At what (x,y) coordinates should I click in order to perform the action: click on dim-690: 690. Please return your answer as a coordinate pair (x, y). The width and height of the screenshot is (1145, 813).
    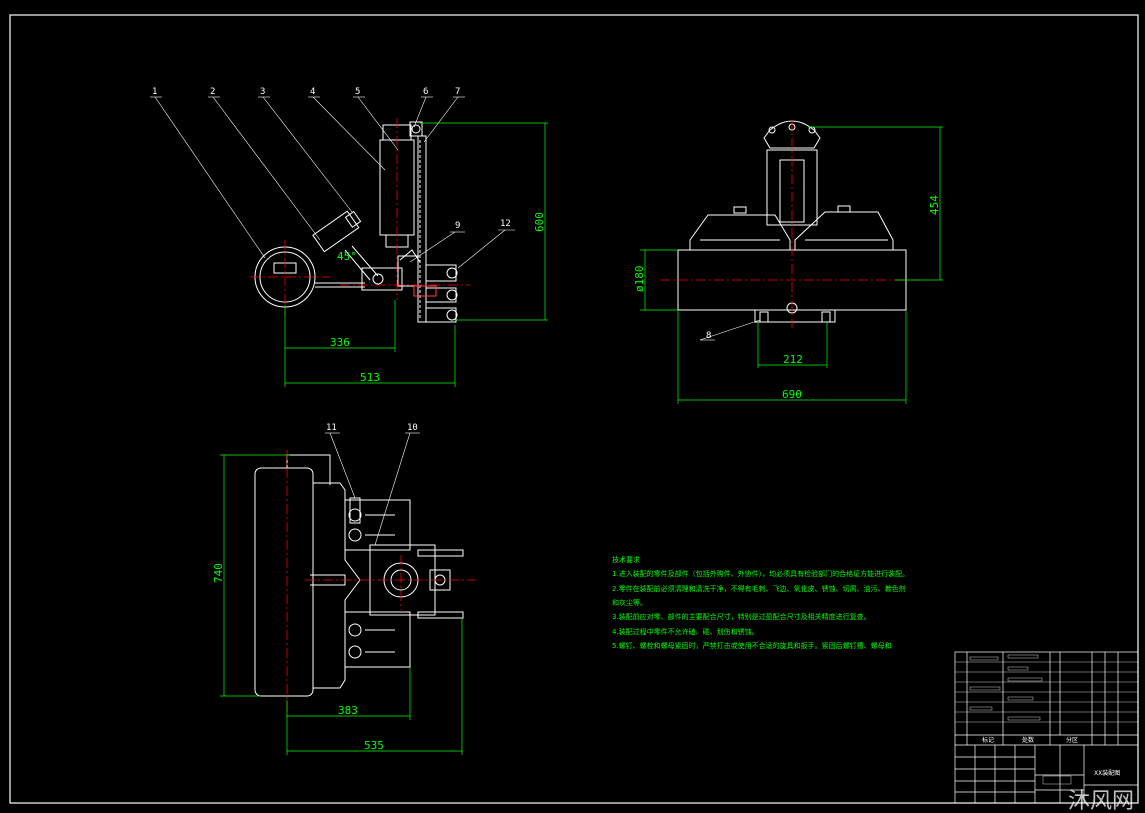
    Looking at the image, I should click on (792, 394).